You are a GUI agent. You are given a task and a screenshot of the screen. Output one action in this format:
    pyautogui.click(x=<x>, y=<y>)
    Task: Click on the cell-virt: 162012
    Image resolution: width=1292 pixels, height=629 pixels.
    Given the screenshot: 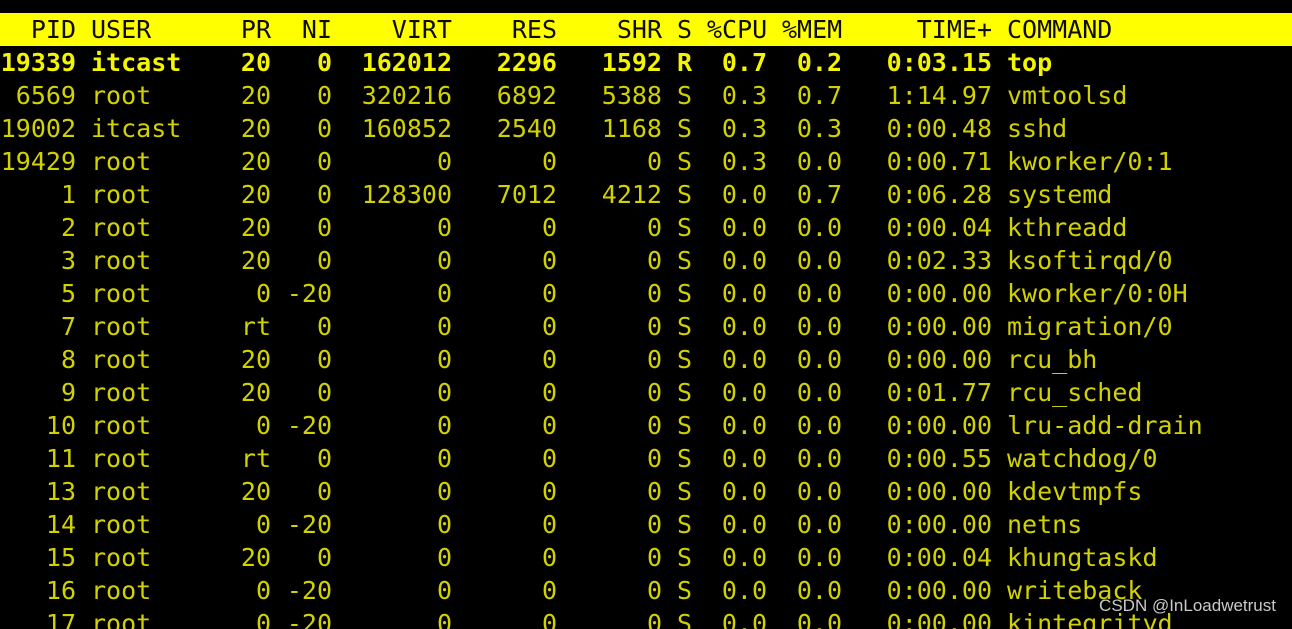 What is the action you would take?
    pyautogui.click(x=406, y=62)
    